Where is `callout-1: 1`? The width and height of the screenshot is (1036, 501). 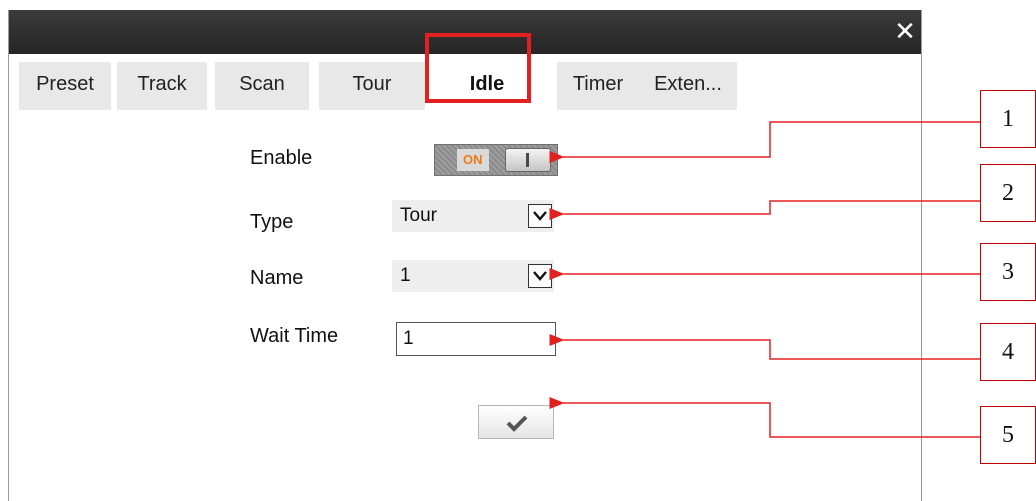 callout-1: 1 is located at coordinates (1008, 119).